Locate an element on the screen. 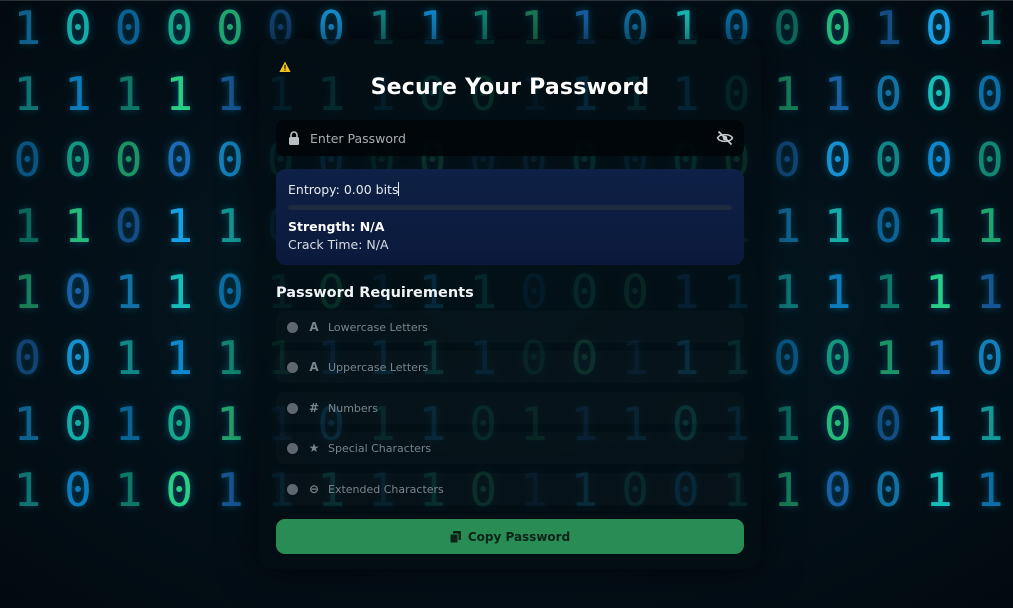  requirement-numbers: # Numbers is located at coordinates (510, 408).